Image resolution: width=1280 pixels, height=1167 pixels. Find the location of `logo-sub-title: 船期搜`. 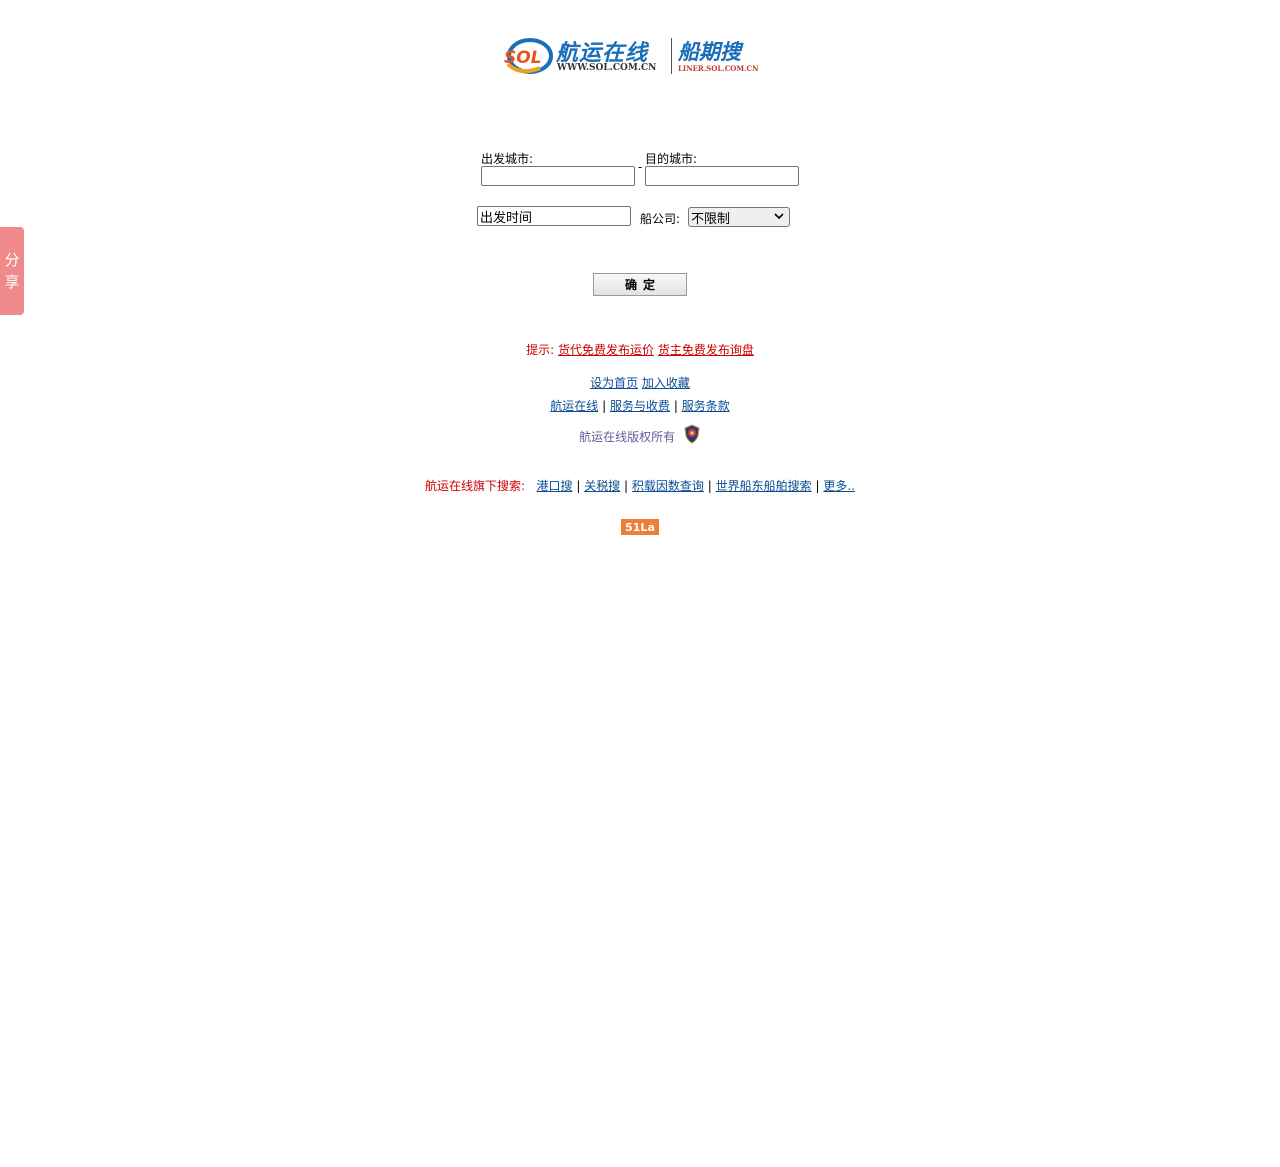

logo-sub-title: 船期搜 is located at coordinates (709, 52).